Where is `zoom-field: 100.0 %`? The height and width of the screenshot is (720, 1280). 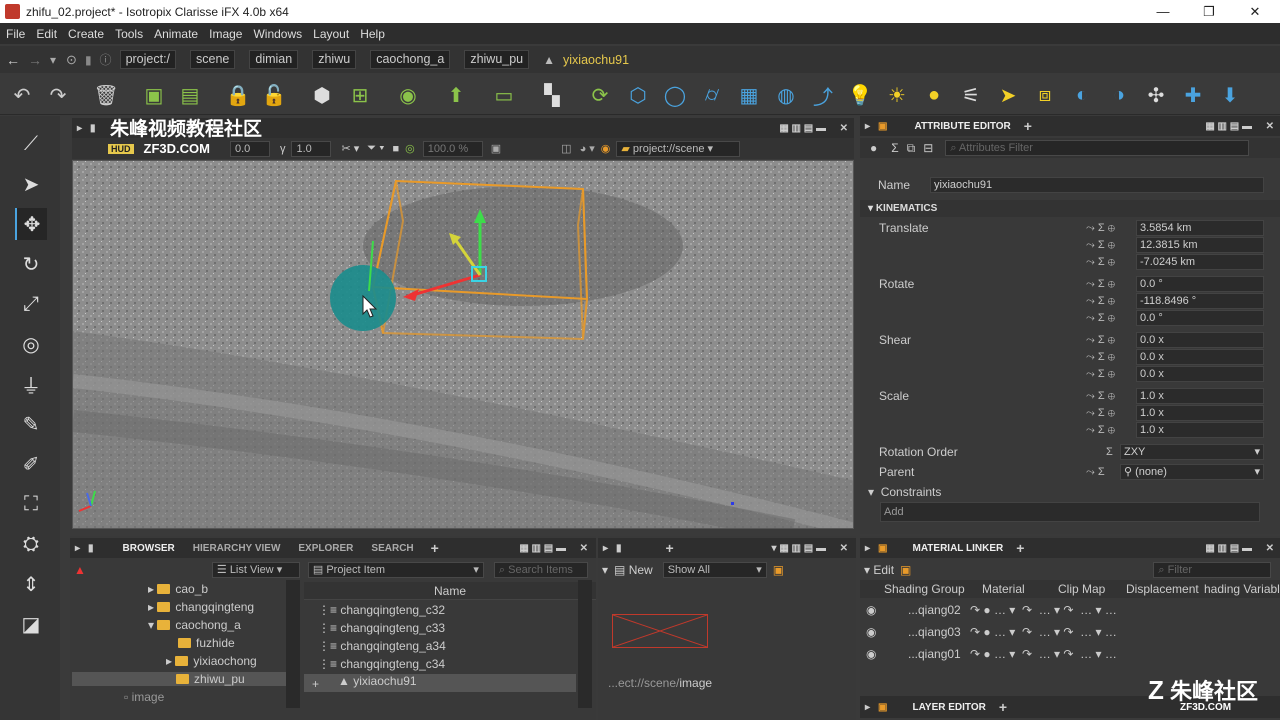 zoom-field: 100.0 % is located at coordinates (452, 148).